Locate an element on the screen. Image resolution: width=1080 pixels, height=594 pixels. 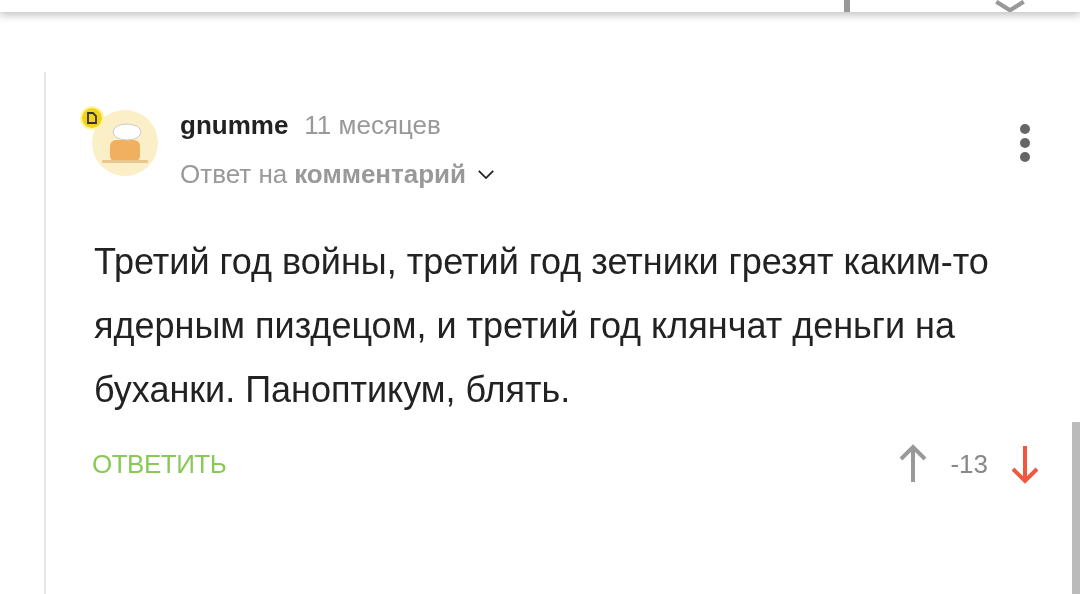
more-options-icon is located at coordinates (1025, 143).